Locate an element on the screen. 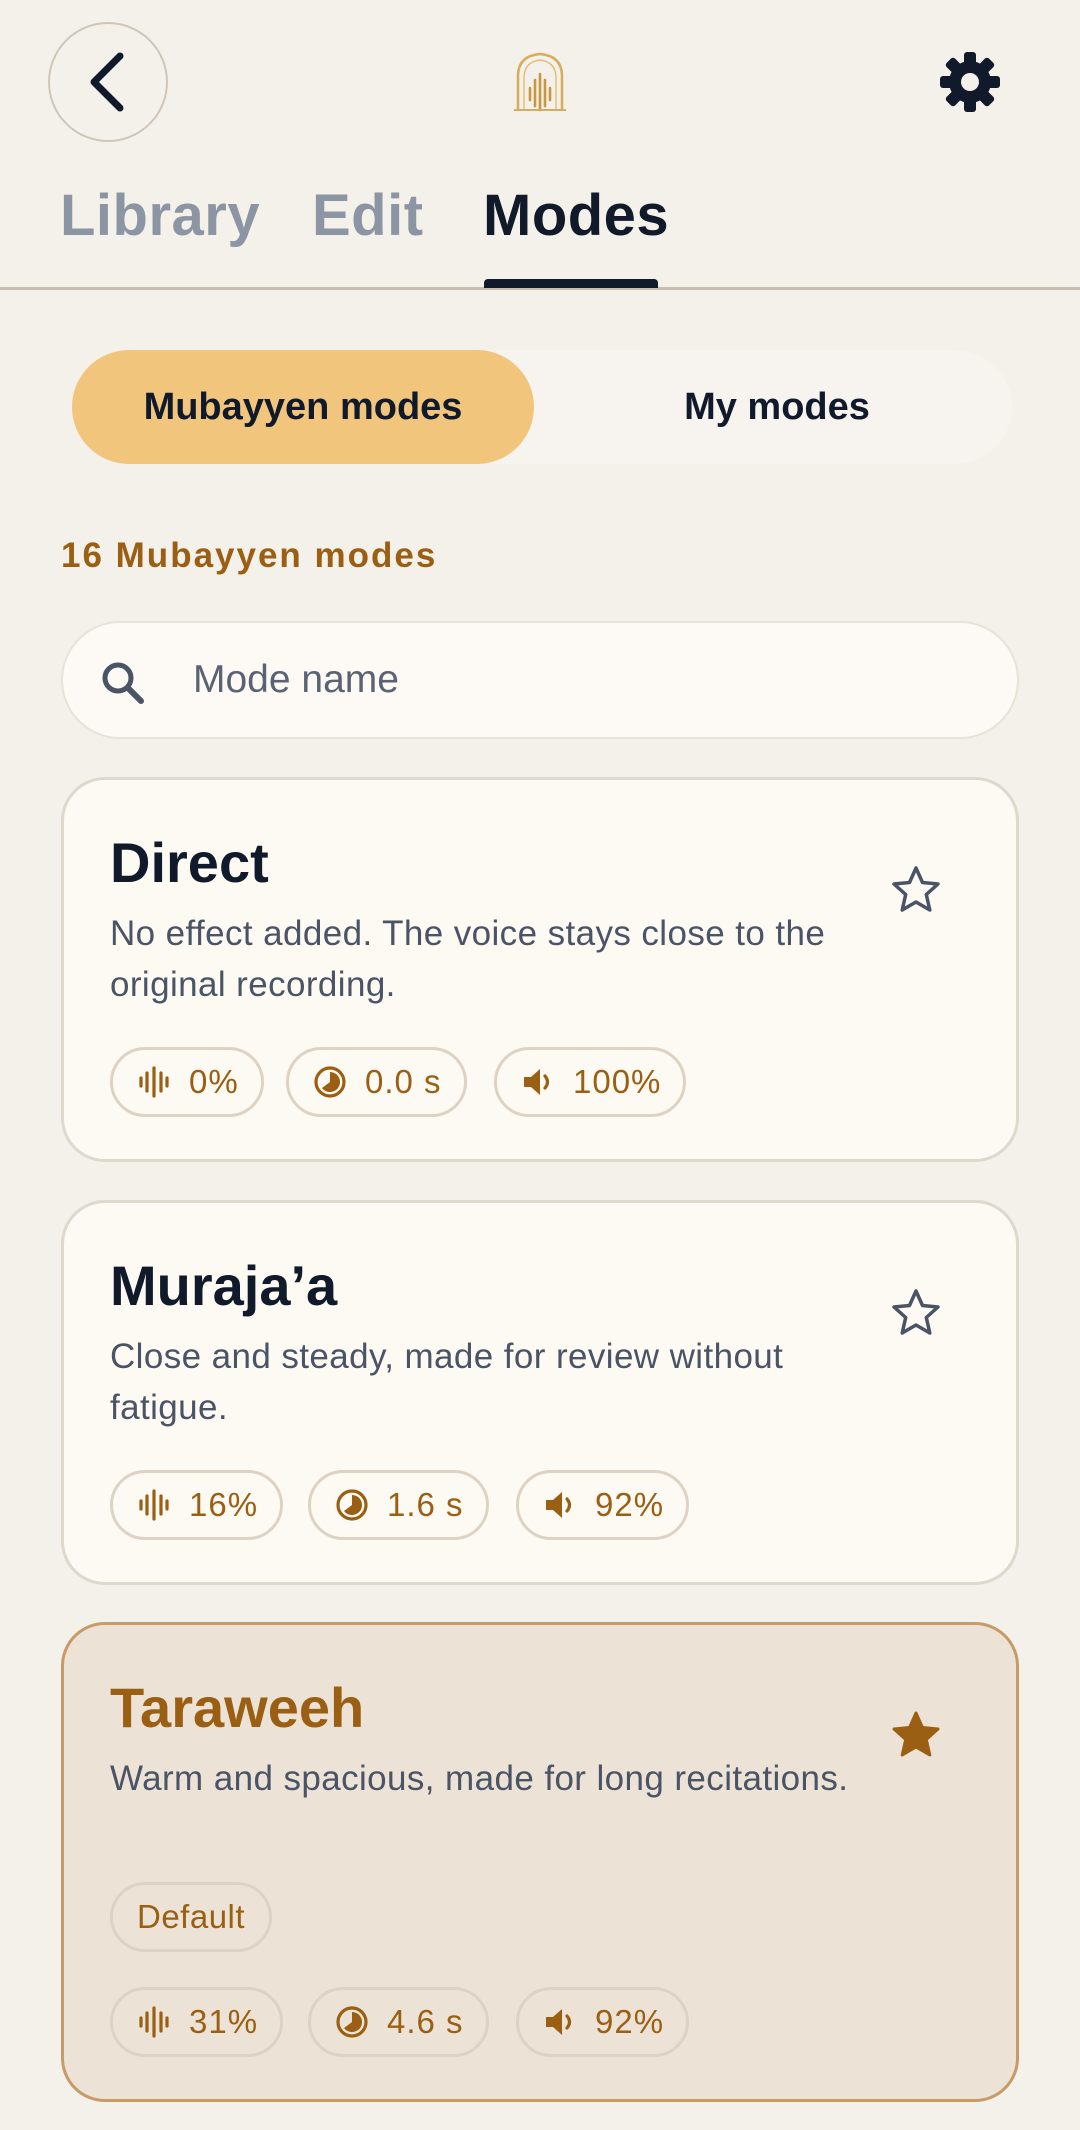  search-input is located at coordinates (583, 680).